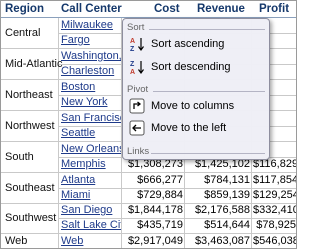 The width and height of the screenshot is (320, 249). Describe the element at coordinates (137, 128) in the screenshot. I see `move-left-icon` at that location.